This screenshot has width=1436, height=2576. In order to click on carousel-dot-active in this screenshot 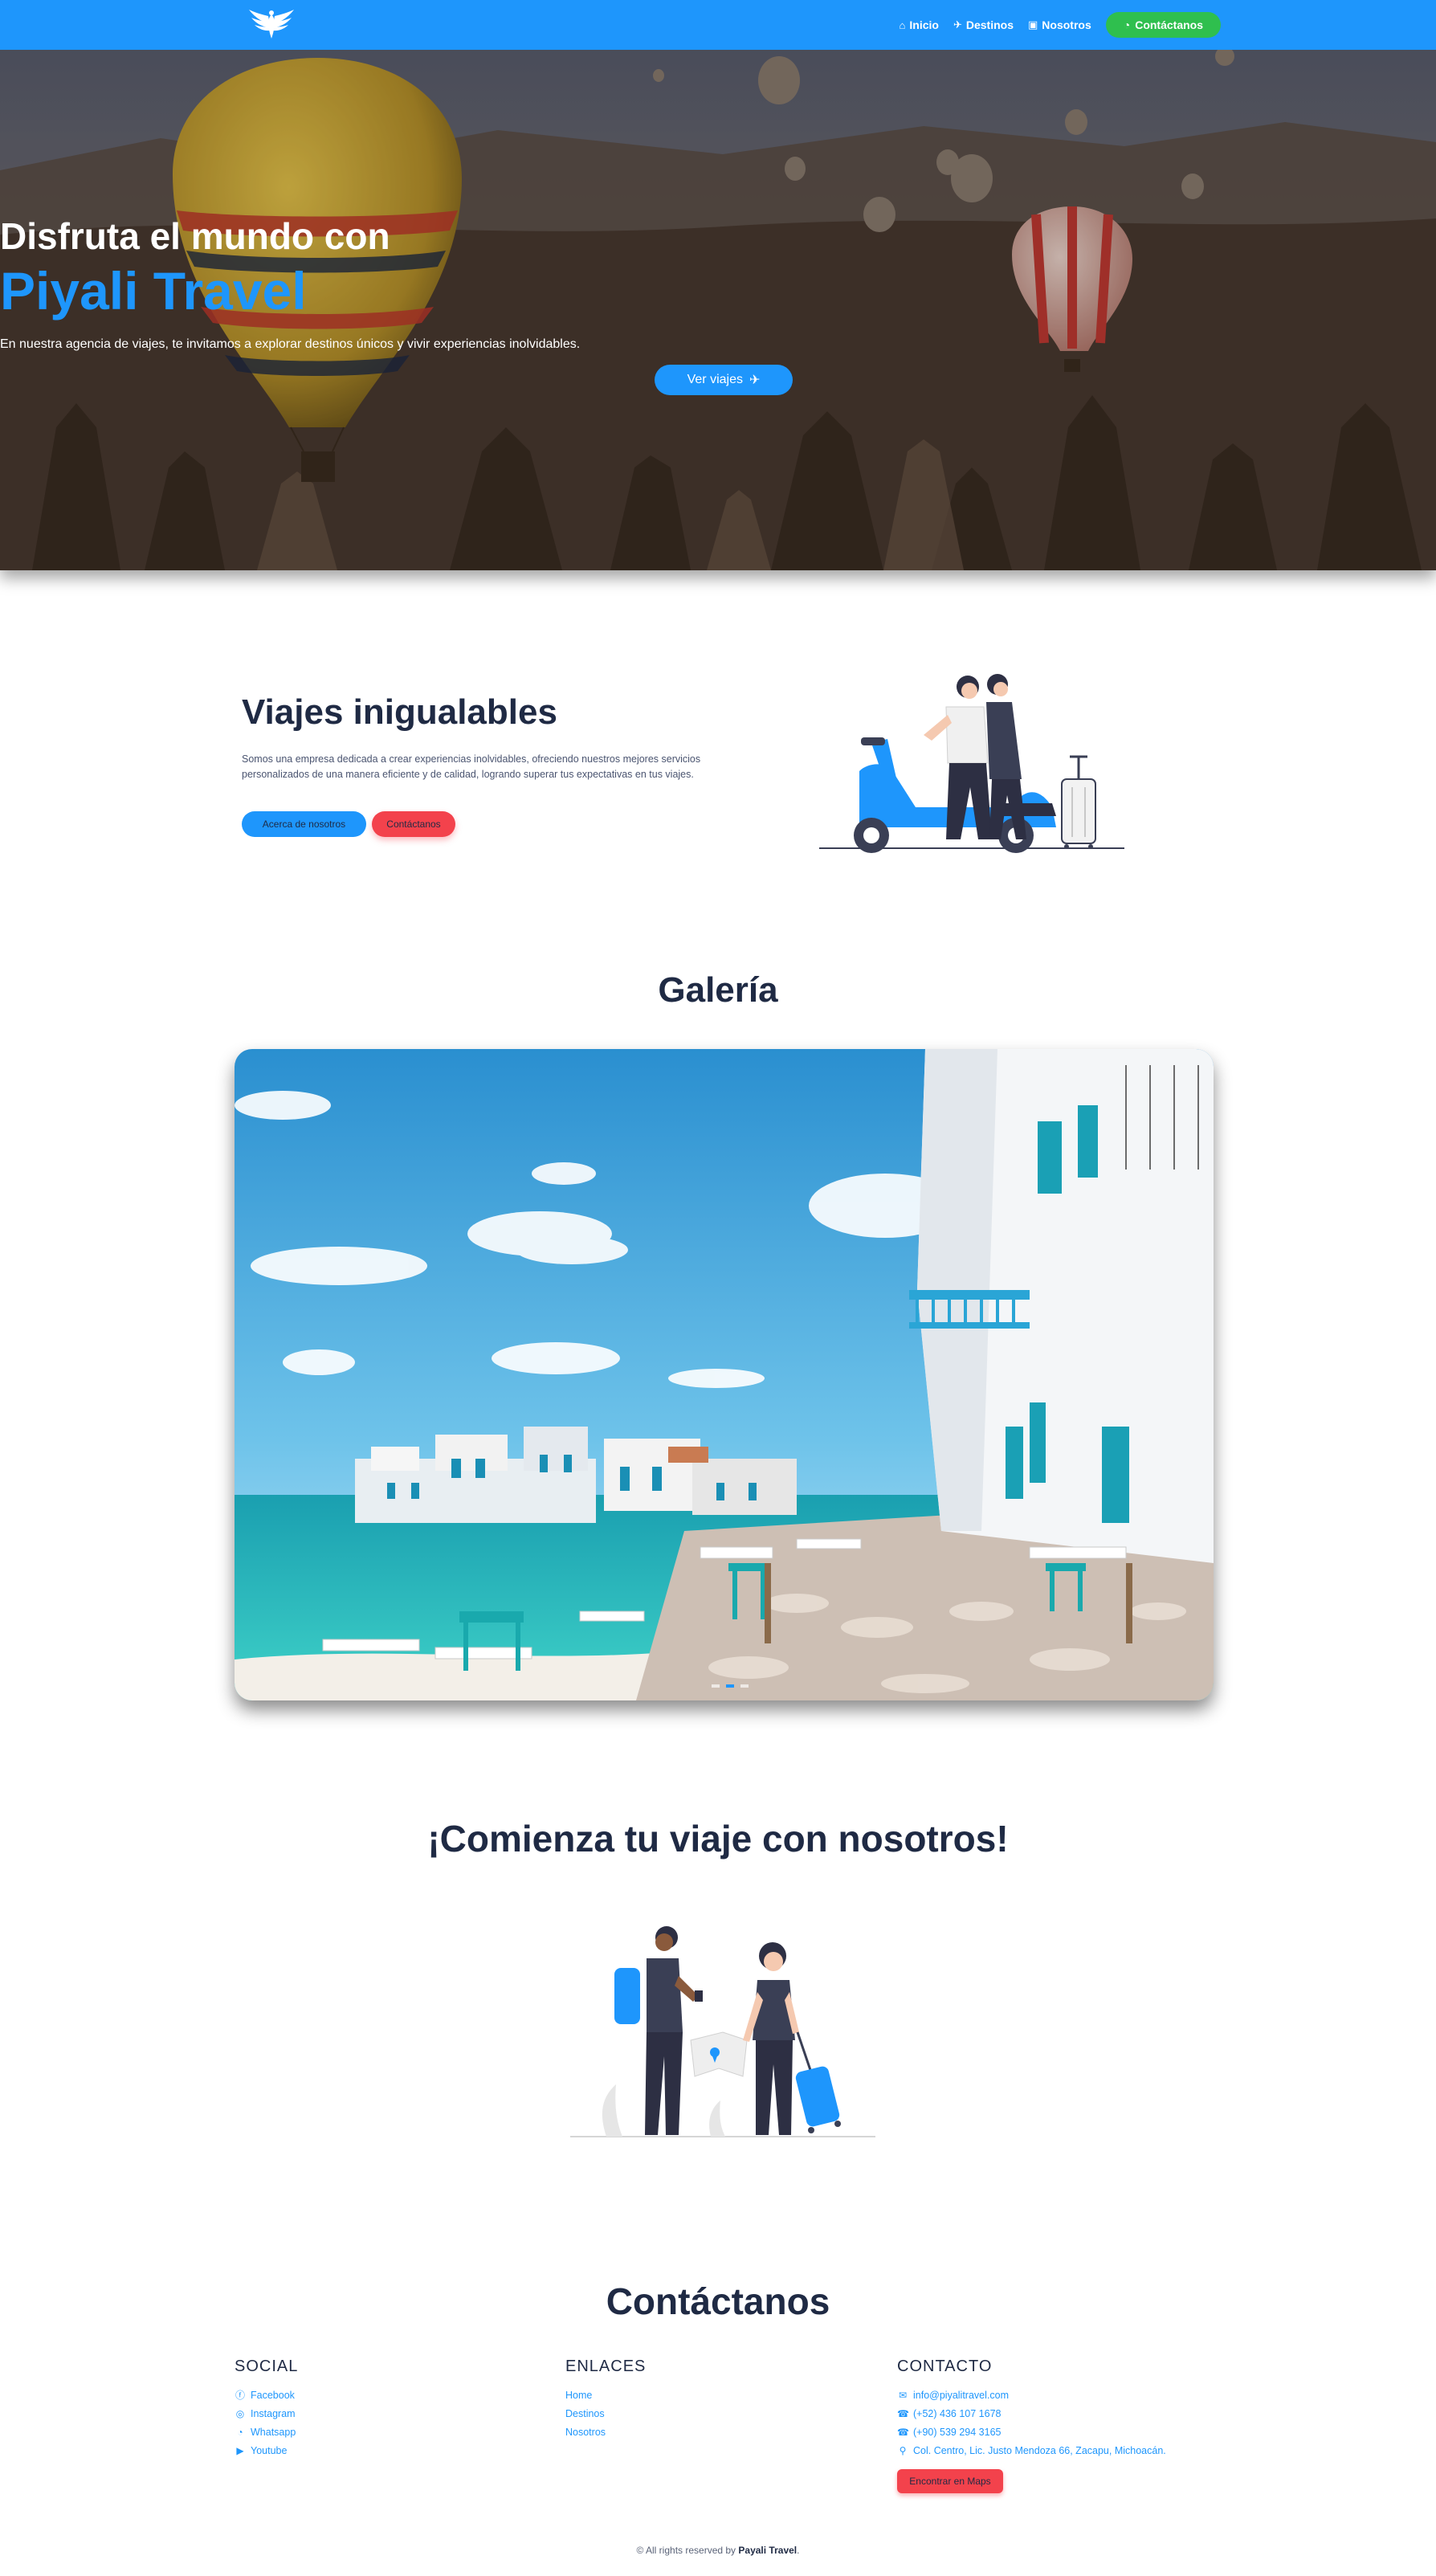, I will do `click(730, 1686)`.